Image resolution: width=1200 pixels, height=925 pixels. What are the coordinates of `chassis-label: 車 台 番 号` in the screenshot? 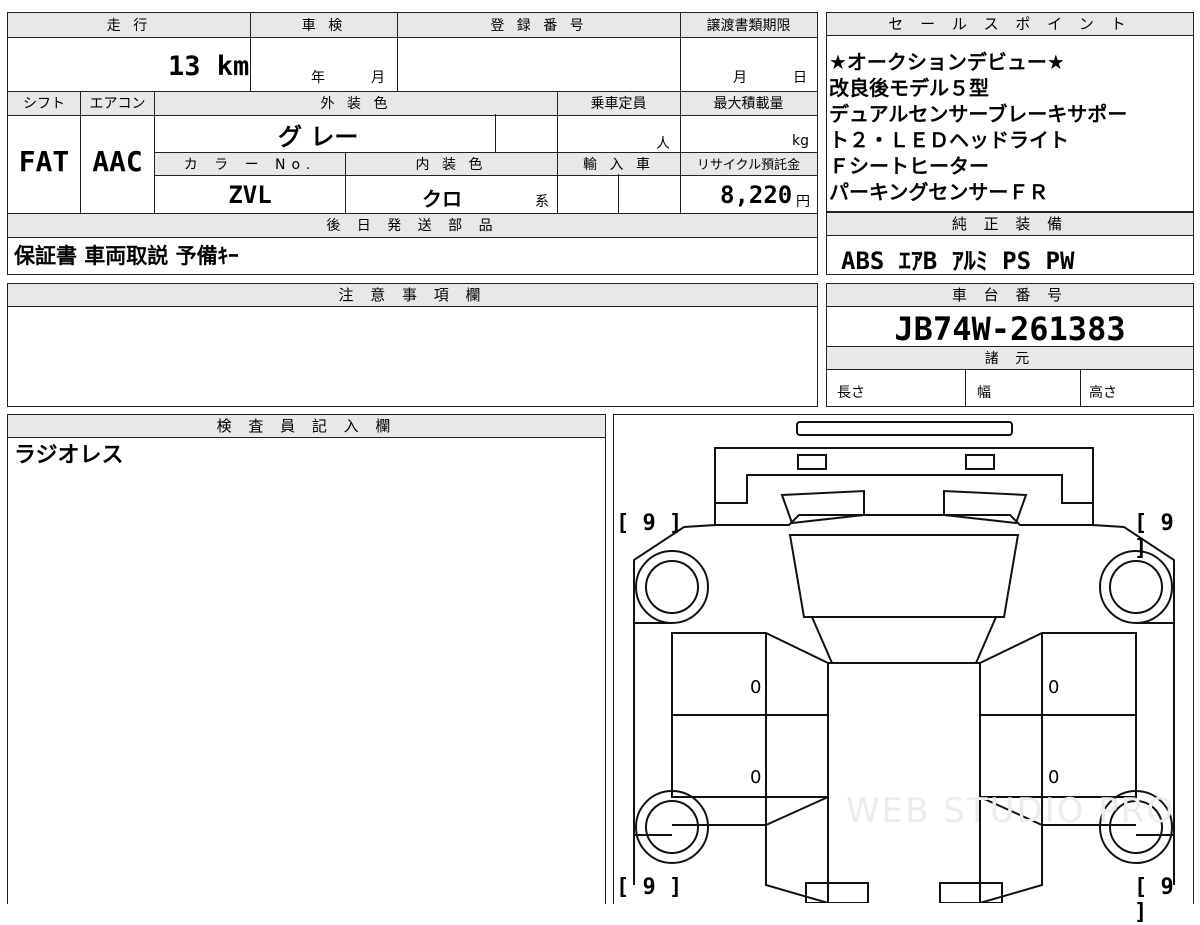 It's located at (1010, 295).